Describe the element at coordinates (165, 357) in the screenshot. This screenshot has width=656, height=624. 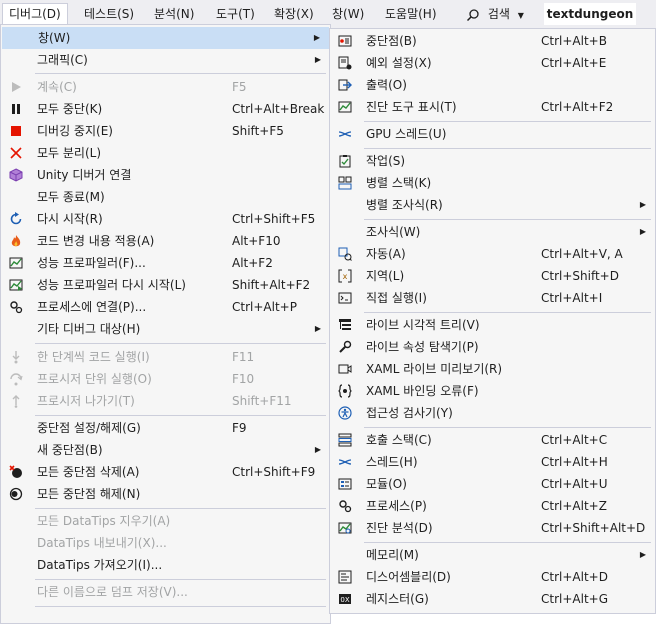
I see `menu-item-step-into: 한 단계씩 코드 실행(I) F11` at that location.